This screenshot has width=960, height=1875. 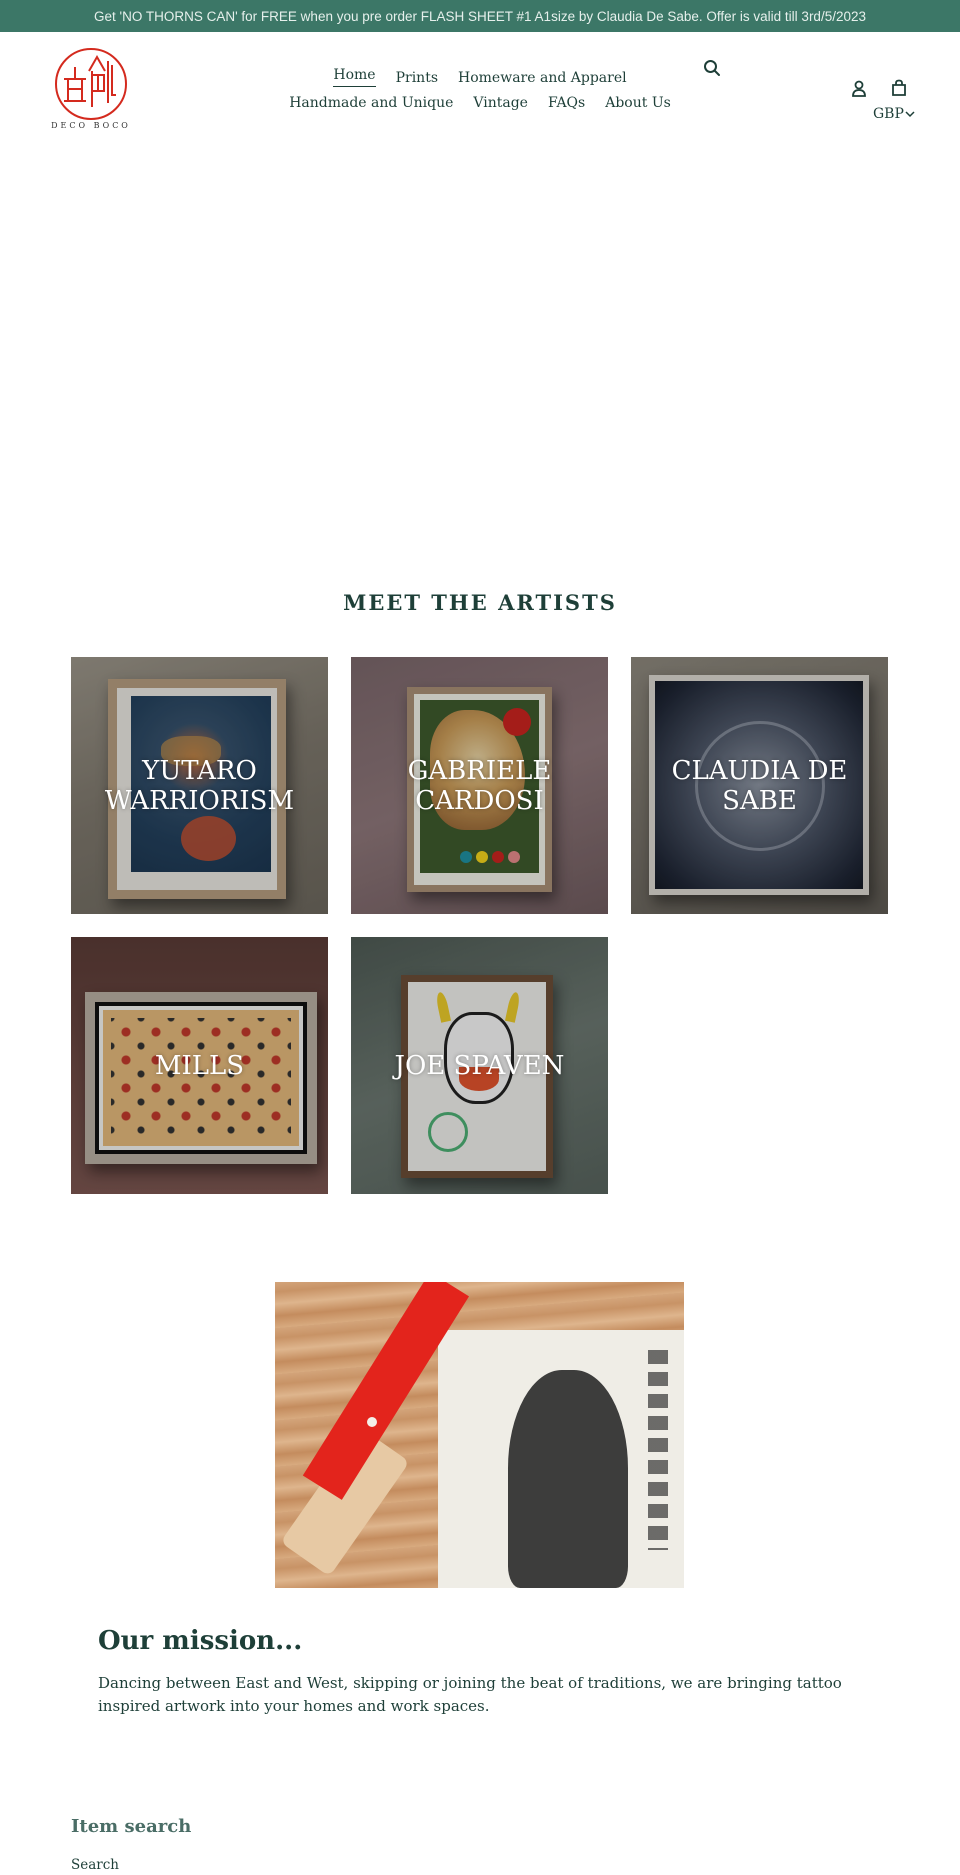 What do you see at coordinates (542, 78) in the screenshot?
I see `nav-item-homeware-and-apparel: Homeware and Apparel` at bounding box center [542, 78].